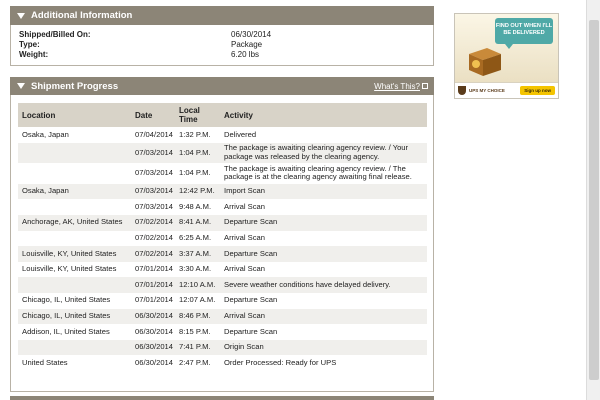 The image size is (600, 400). I want to click on local-time-cell: 3:37 A.M., so click(195, 253).